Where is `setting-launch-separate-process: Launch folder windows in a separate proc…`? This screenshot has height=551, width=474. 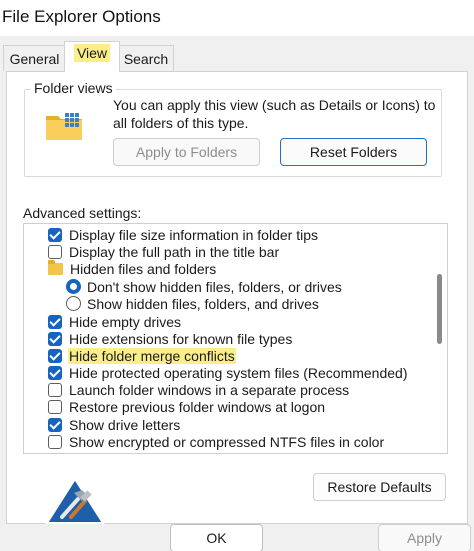
setting-launch-separate-process: Launch folder windows in a separate proc… is located at coordinates (199, 389).